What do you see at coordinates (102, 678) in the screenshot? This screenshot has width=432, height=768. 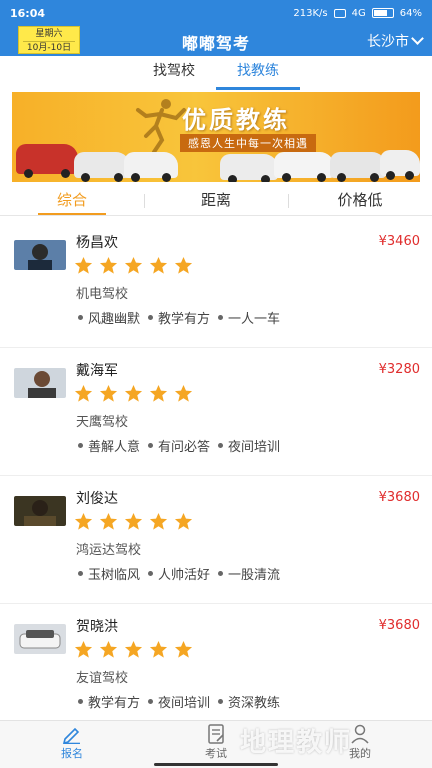 I see `coach-school: 友谊驾校` at bounding box center [102, 678].